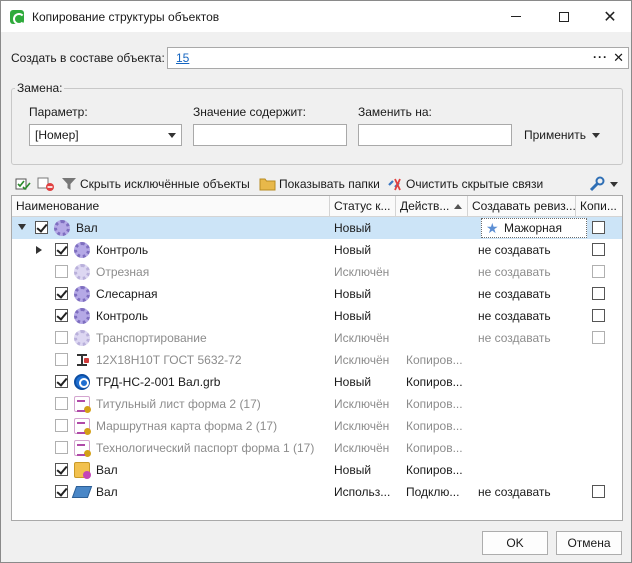  I want to click on table-row: Транспортирование Исключён не создавать, so click(317, 338).